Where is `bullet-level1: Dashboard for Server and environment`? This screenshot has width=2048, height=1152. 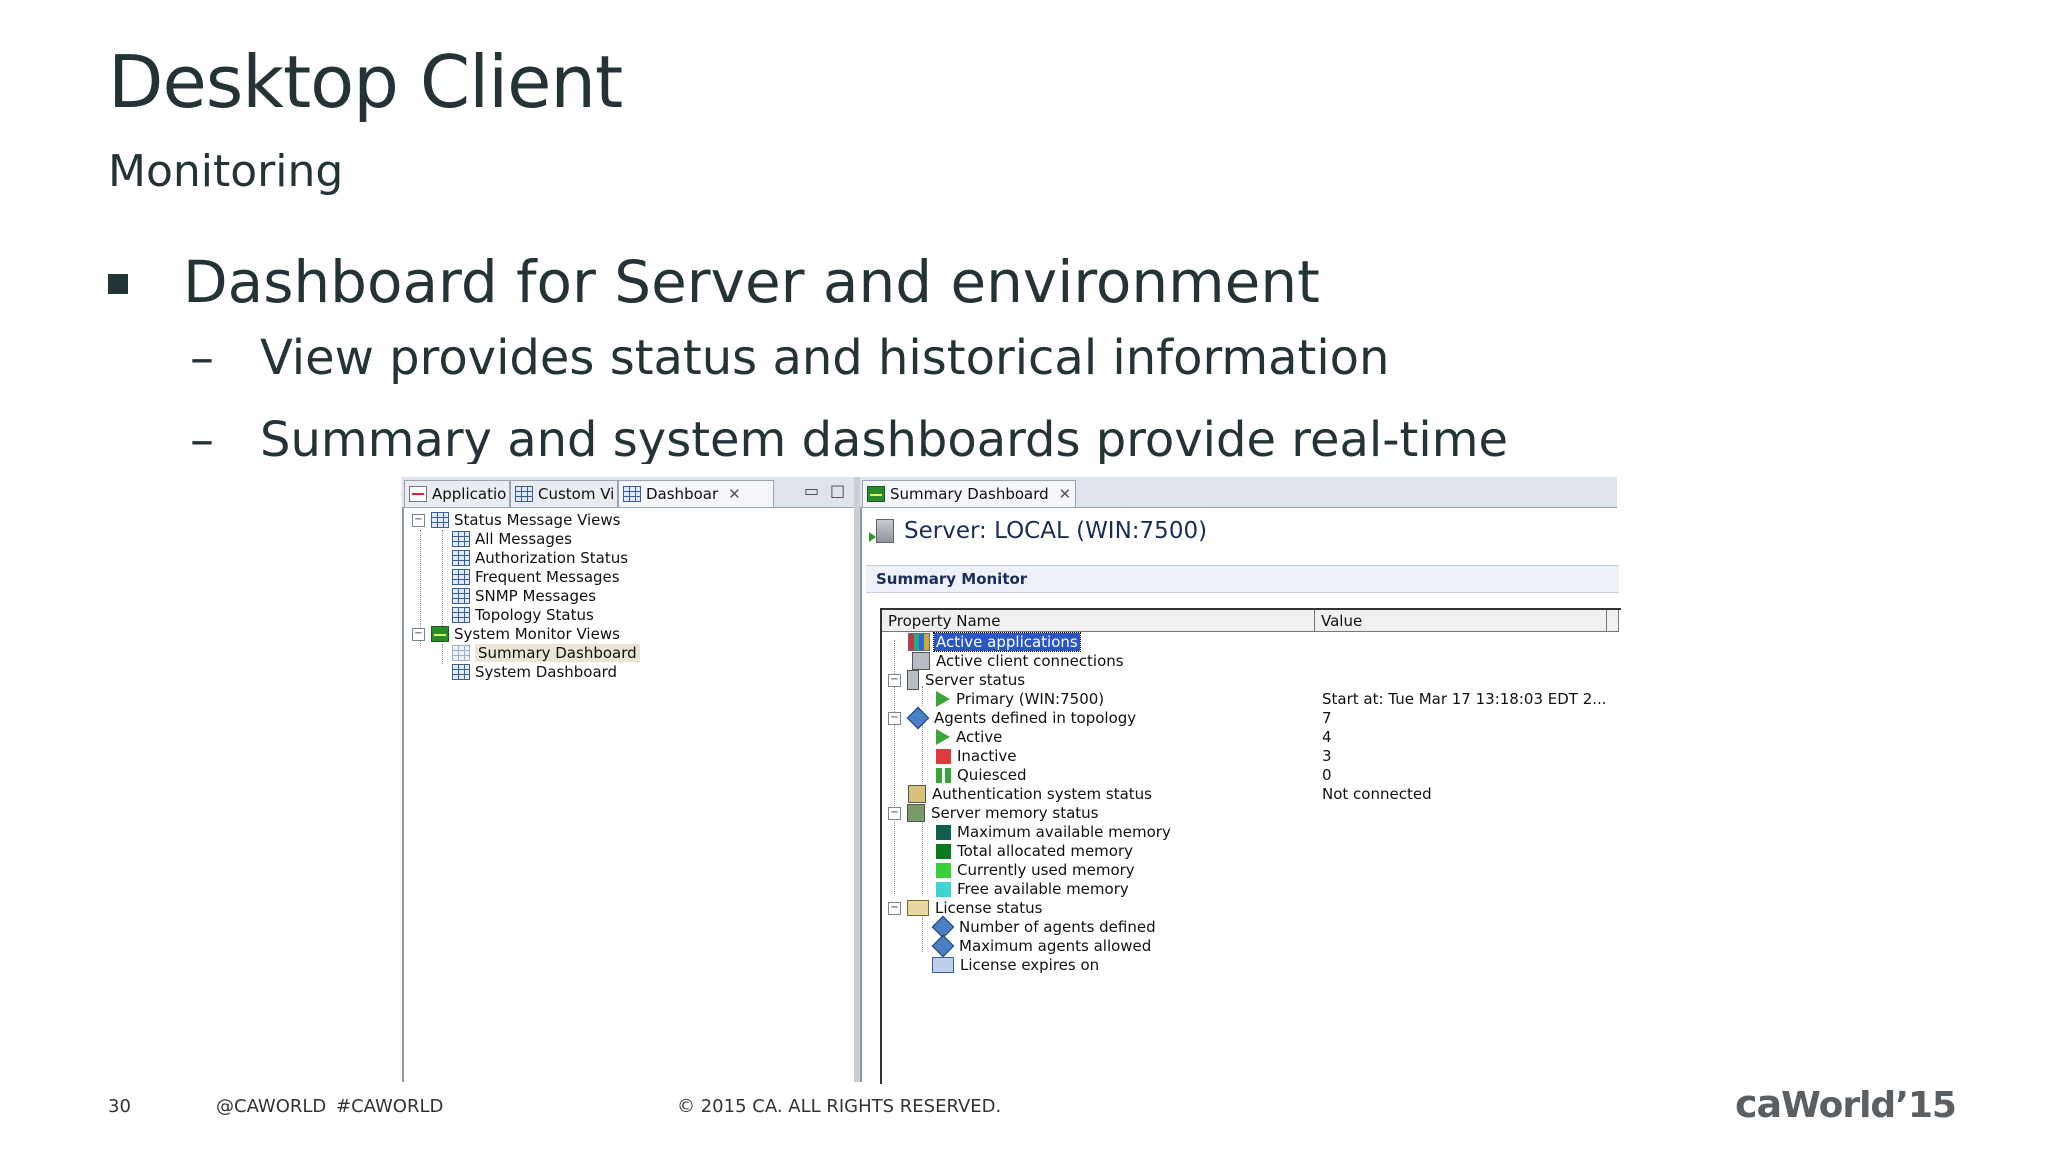 bullet-level1: Dashboard for Server and environment is located at coordinates (714, 282).